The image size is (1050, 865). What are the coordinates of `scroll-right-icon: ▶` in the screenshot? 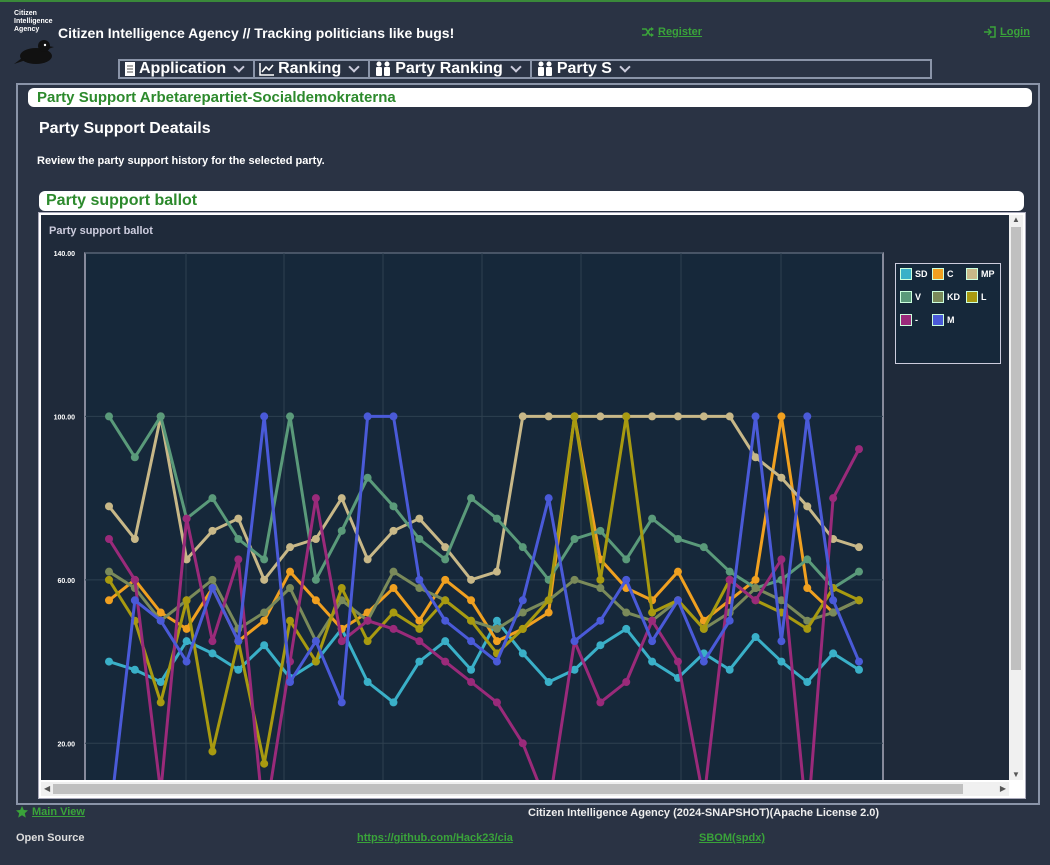 It's located at (1003, 789).